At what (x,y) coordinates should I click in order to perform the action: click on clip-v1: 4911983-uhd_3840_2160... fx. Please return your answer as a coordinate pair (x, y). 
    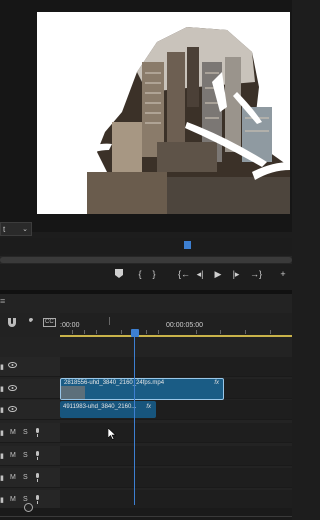
    Looking at the image, I should click on (108, 409).